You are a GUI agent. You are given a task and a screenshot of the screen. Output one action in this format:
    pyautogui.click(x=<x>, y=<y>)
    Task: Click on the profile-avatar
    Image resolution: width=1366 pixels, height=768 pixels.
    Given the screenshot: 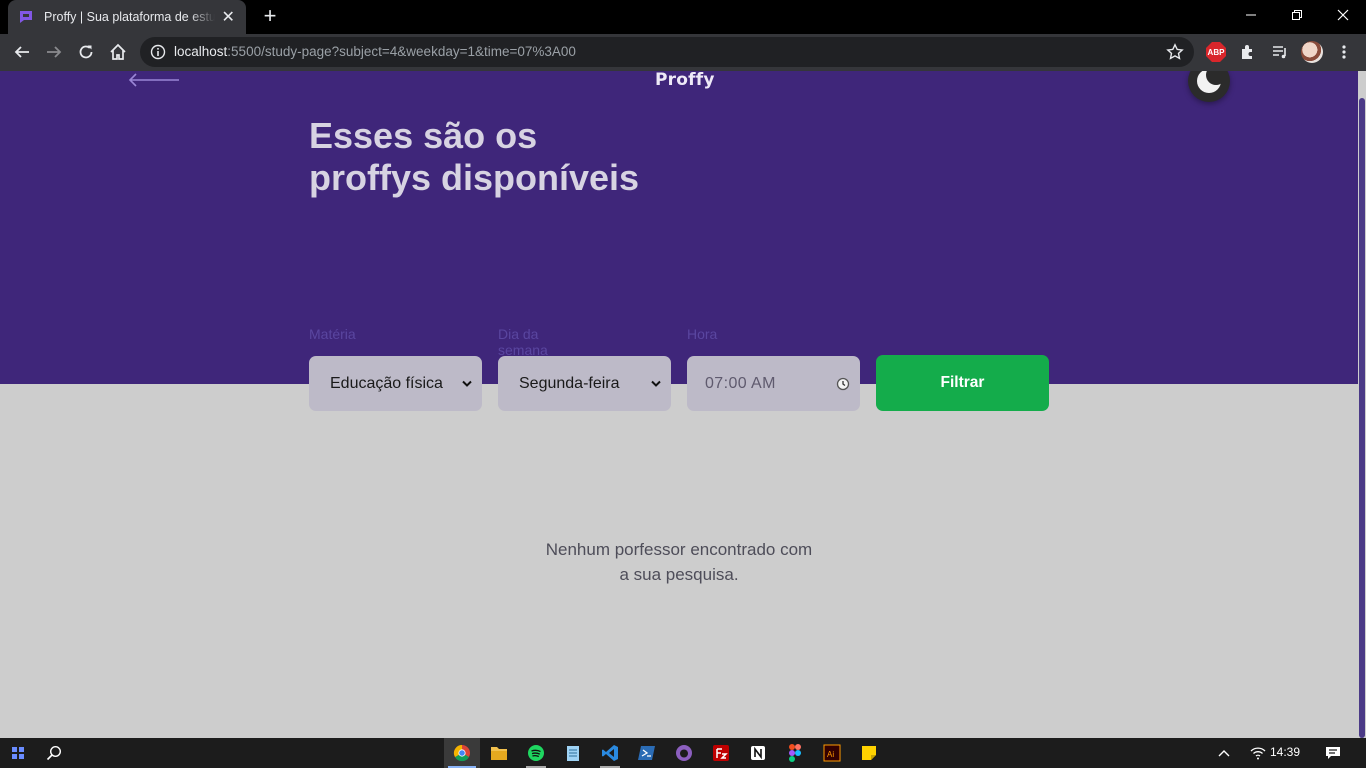 What is the action you would take?
    pyautogui.click(x=1312, y=52)
    